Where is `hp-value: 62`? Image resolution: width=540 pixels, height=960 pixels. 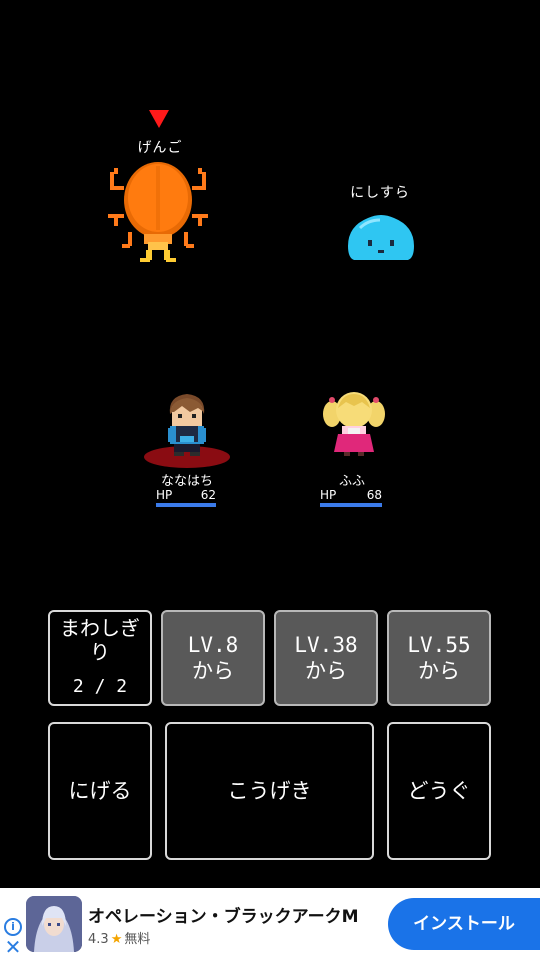 hp-value: 62 is located at coordinates (208, 495).